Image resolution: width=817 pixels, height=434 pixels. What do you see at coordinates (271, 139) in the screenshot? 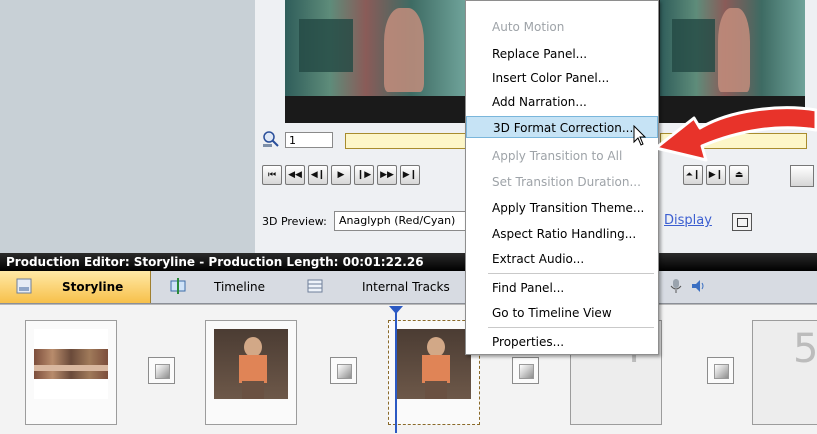
I see `zoom-icon` at bounding box center [271, 139].